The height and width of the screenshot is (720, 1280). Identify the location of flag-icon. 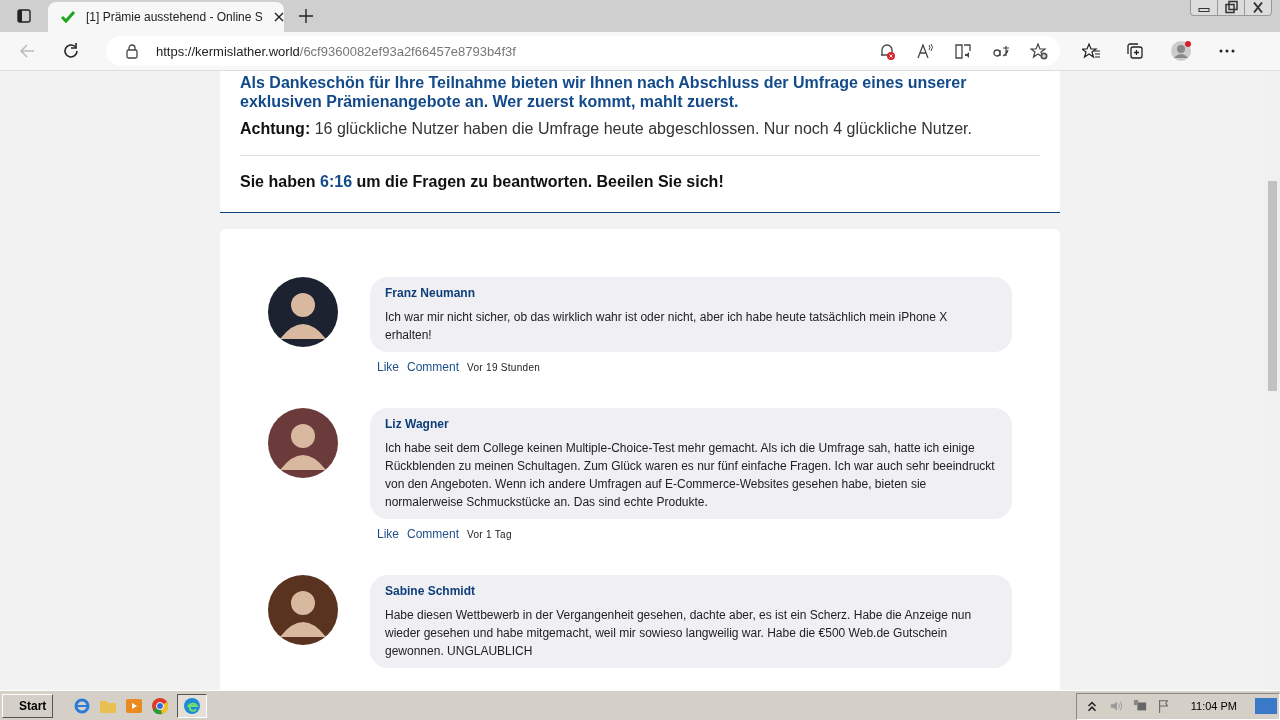
(1163, 706).